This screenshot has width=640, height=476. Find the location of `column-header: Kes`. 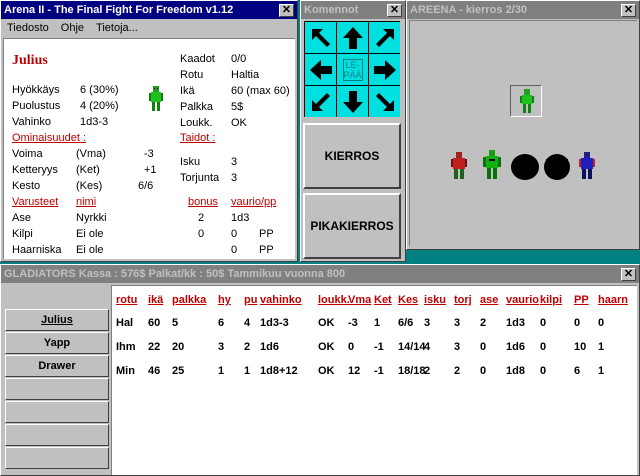

column-header: Kes is located at coordinates (408, 300).